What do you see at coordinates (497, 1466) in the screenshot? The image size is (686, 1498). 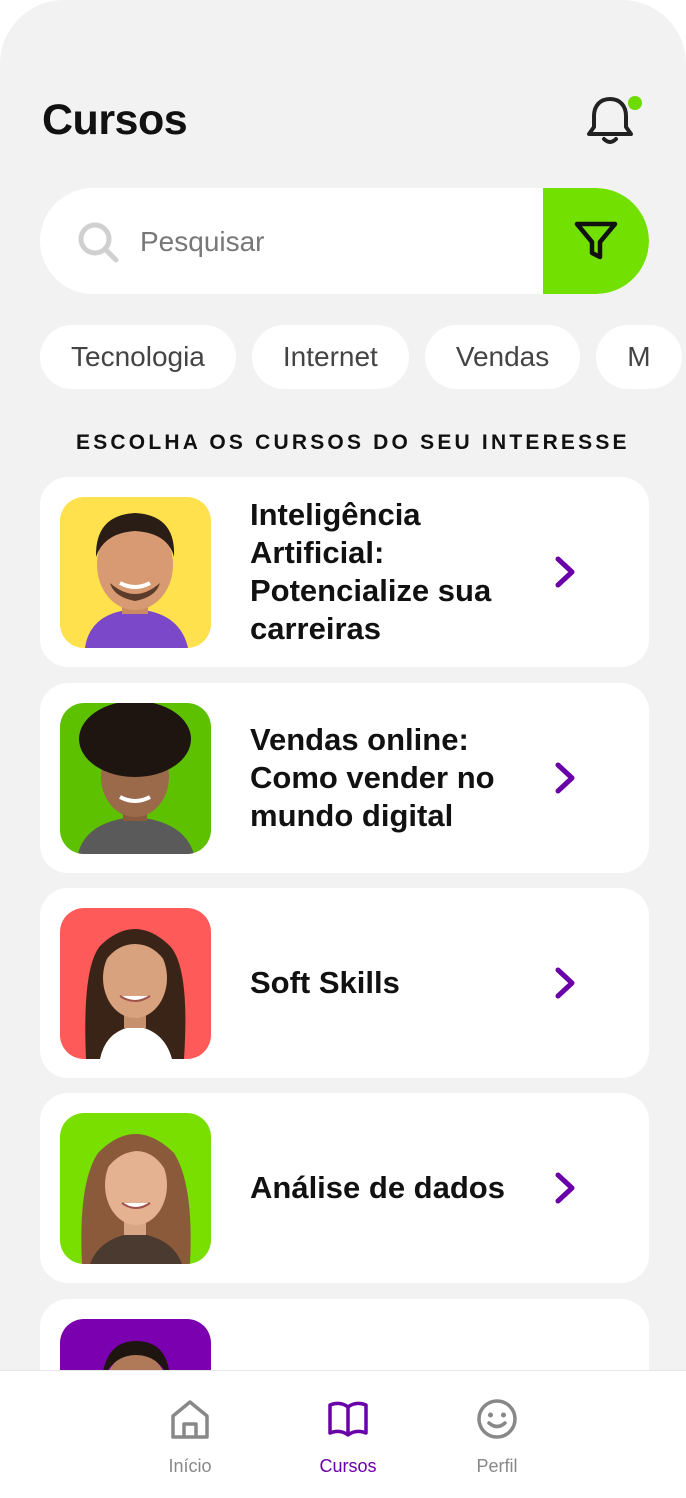 I see `nav-label: Perfil` at bounding box center [497, 1466].